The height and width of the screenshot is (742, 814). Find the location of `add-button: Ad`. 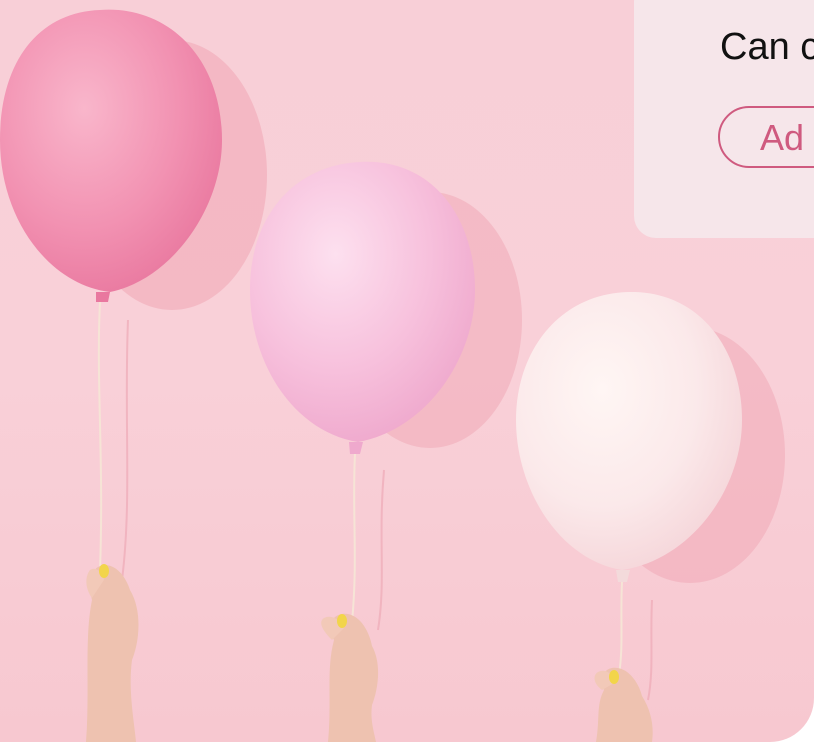

add-button: Ad is located at coordinates (766, 137).